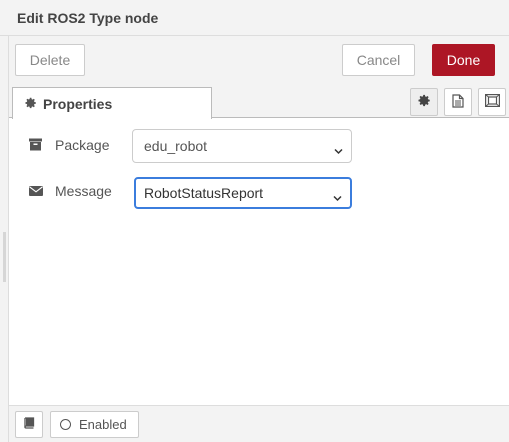 This screenshot has height=442, width=509. What do you see at coordinates (50, 60) in the screenshot?
I see `delete-button: Delete` at bounding box center [50, 60].